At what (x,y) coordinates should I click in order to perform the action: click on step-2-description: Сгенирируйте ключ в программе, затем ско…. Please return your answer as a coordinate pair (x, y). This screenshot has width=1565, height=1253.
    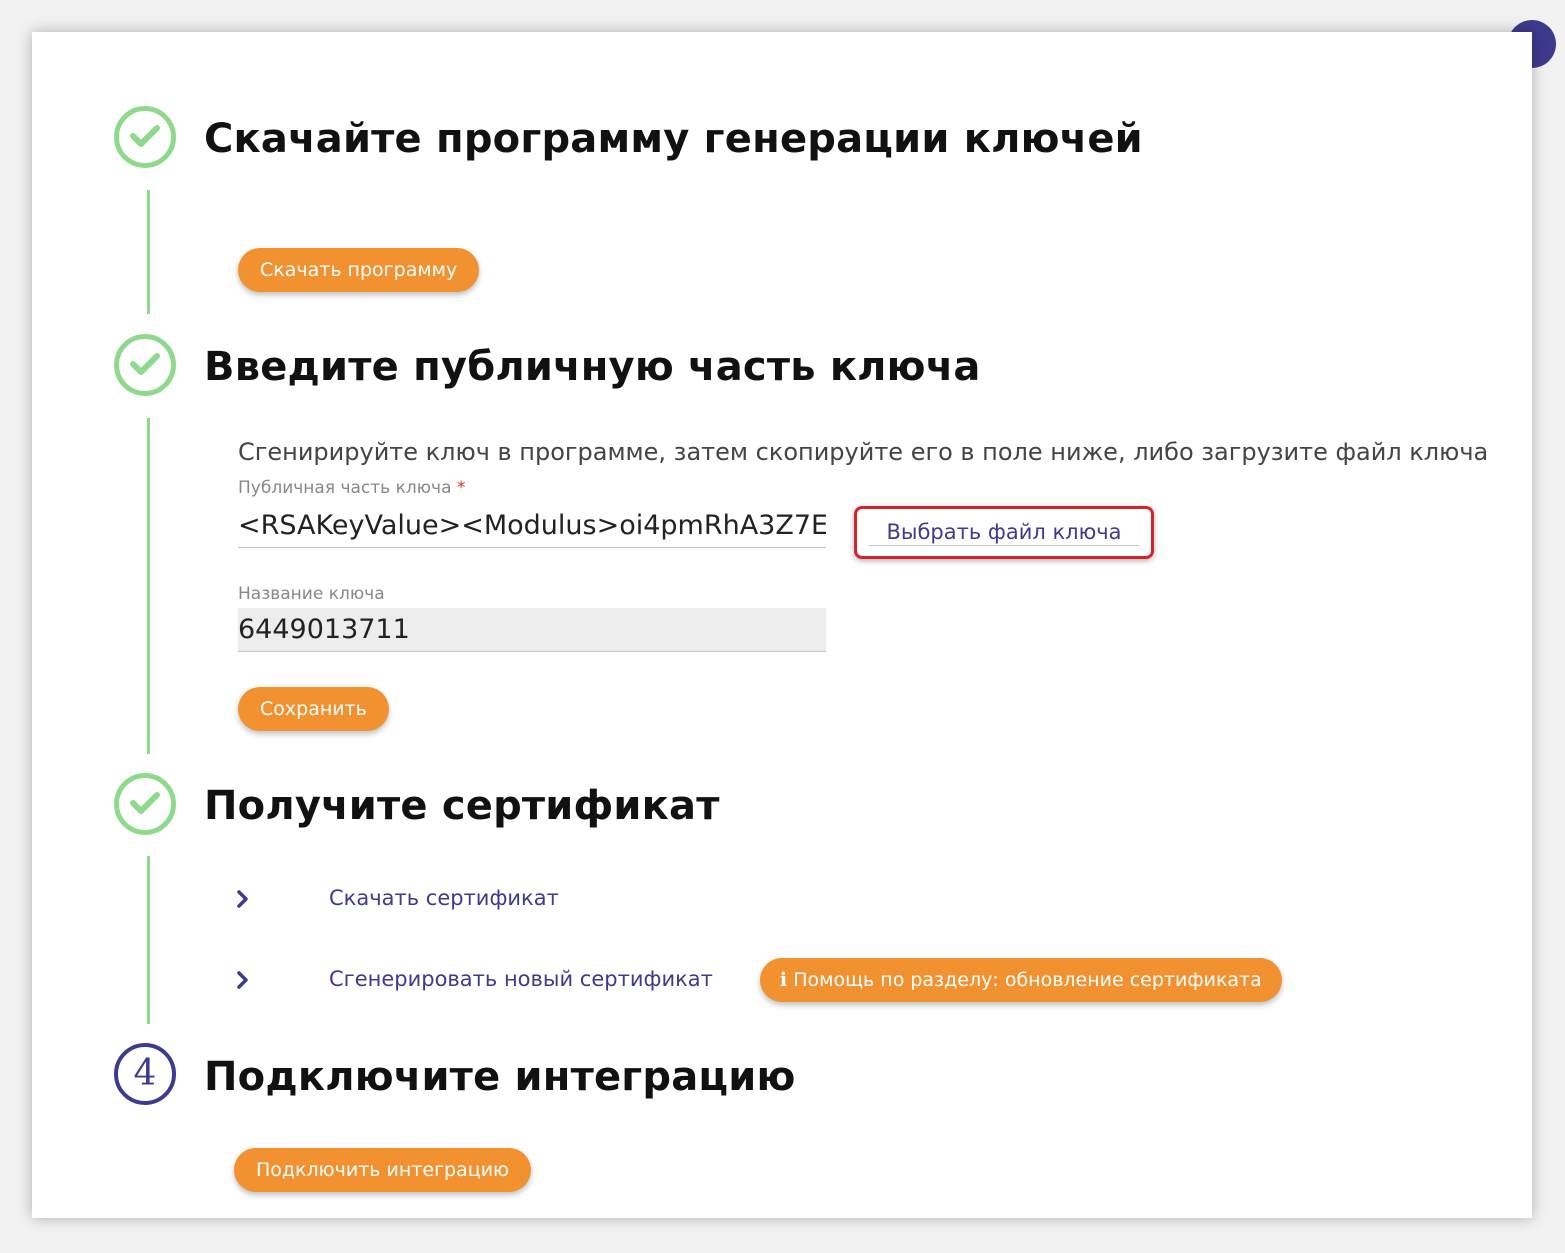
    Looking at the image, I should click on (863, 452).